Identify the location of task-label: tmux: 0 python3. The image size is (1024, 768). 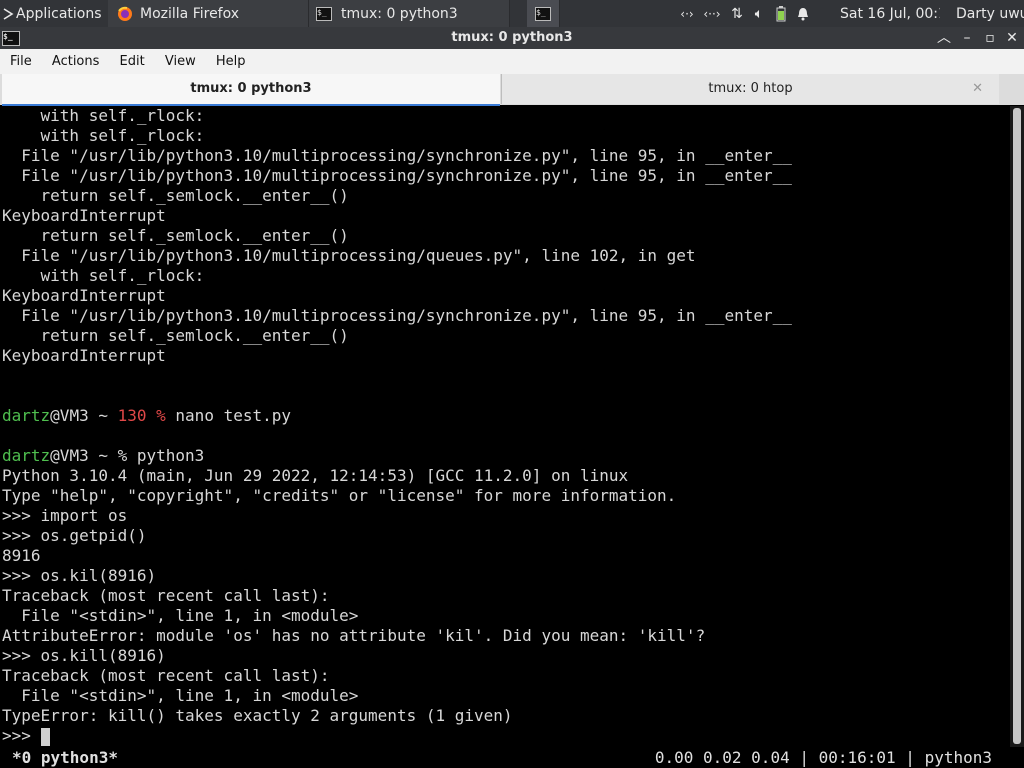
(399, 13).